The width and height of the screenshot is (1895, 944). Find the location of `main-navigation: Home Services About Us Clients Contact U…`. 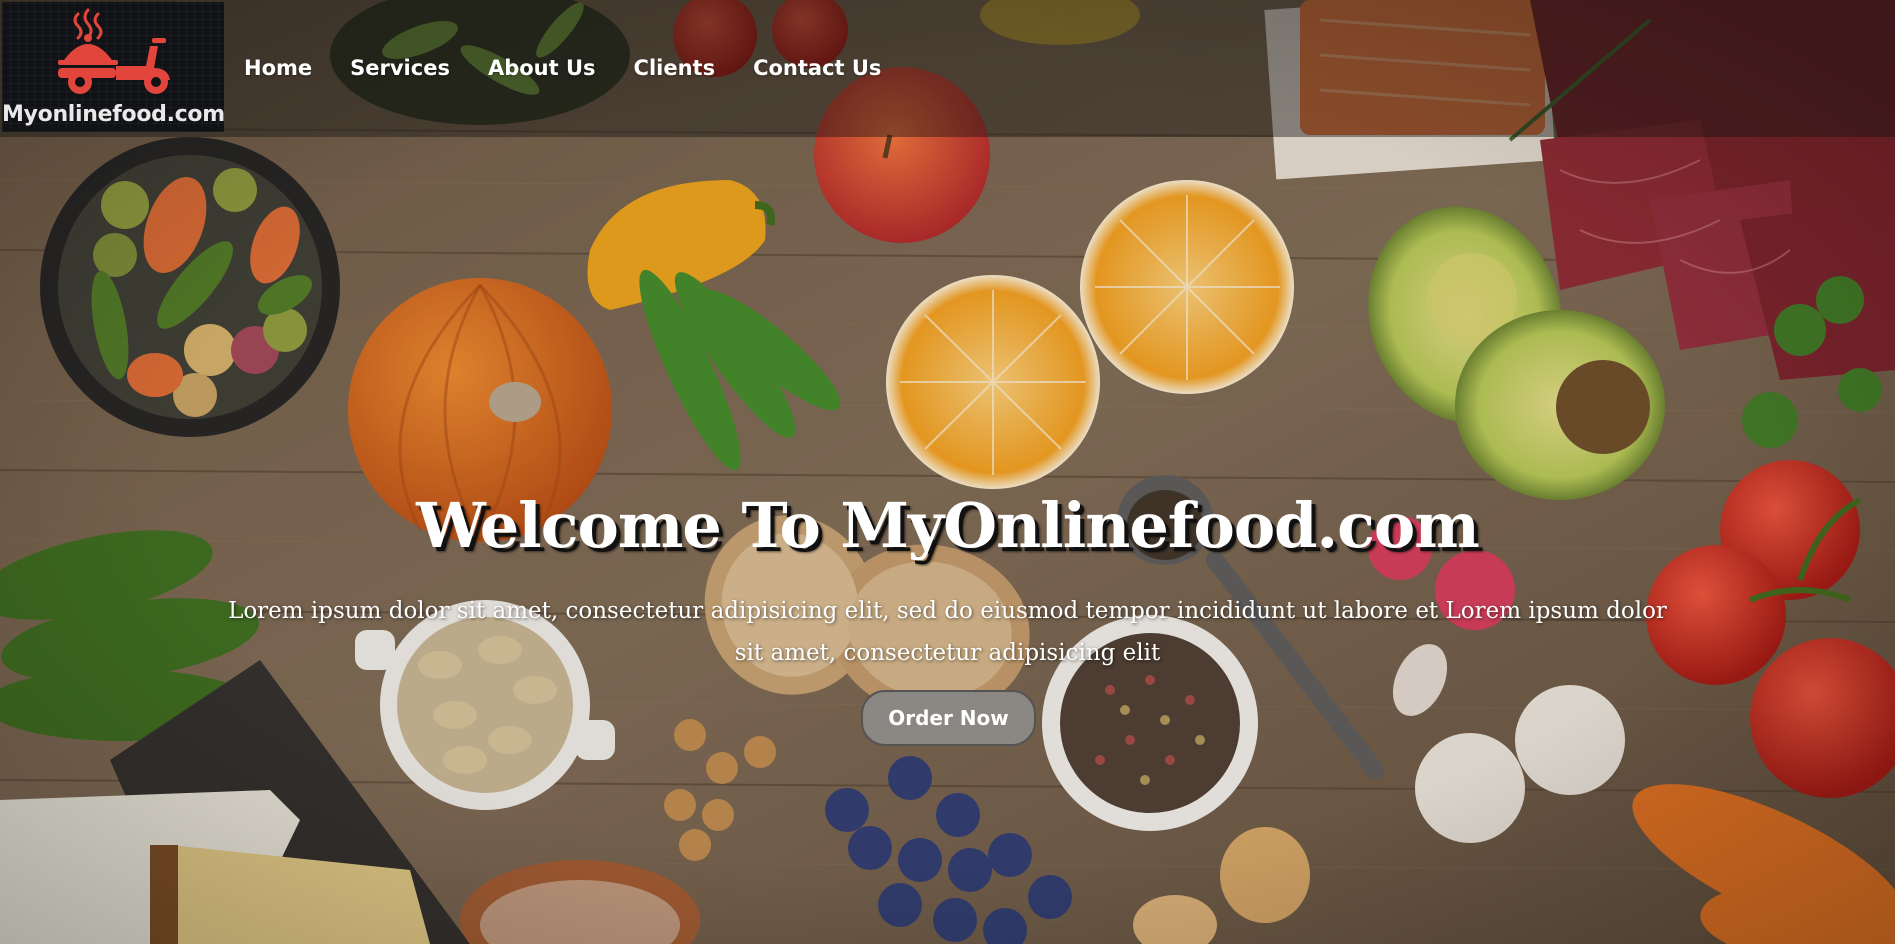

main-navigation: Home Services About Us Clients Contact U… is located at coordinates (562, 68).